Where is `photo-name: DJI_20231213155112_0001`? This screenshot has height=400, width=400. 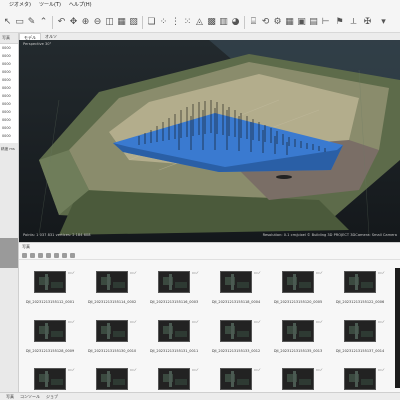
photo-name: DJI_20231213155112_0001 is located at coordinates (50, 302).